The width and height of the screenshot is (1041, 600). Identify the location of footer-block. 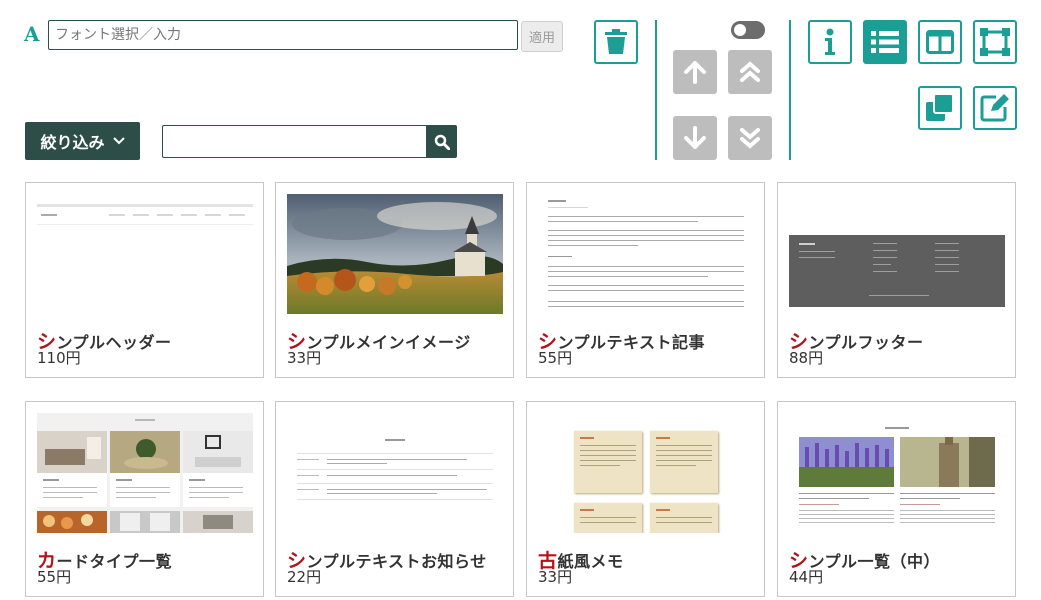
(897, 271).